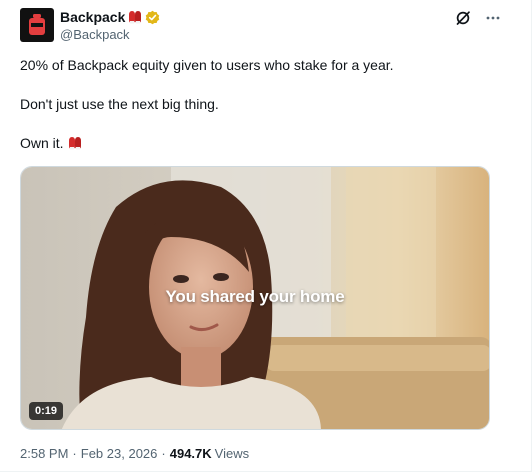  What do you see at coordinates (92, 17) in the screenshot?
I see `display-name: Backpack` at bounding box center [92, 17].